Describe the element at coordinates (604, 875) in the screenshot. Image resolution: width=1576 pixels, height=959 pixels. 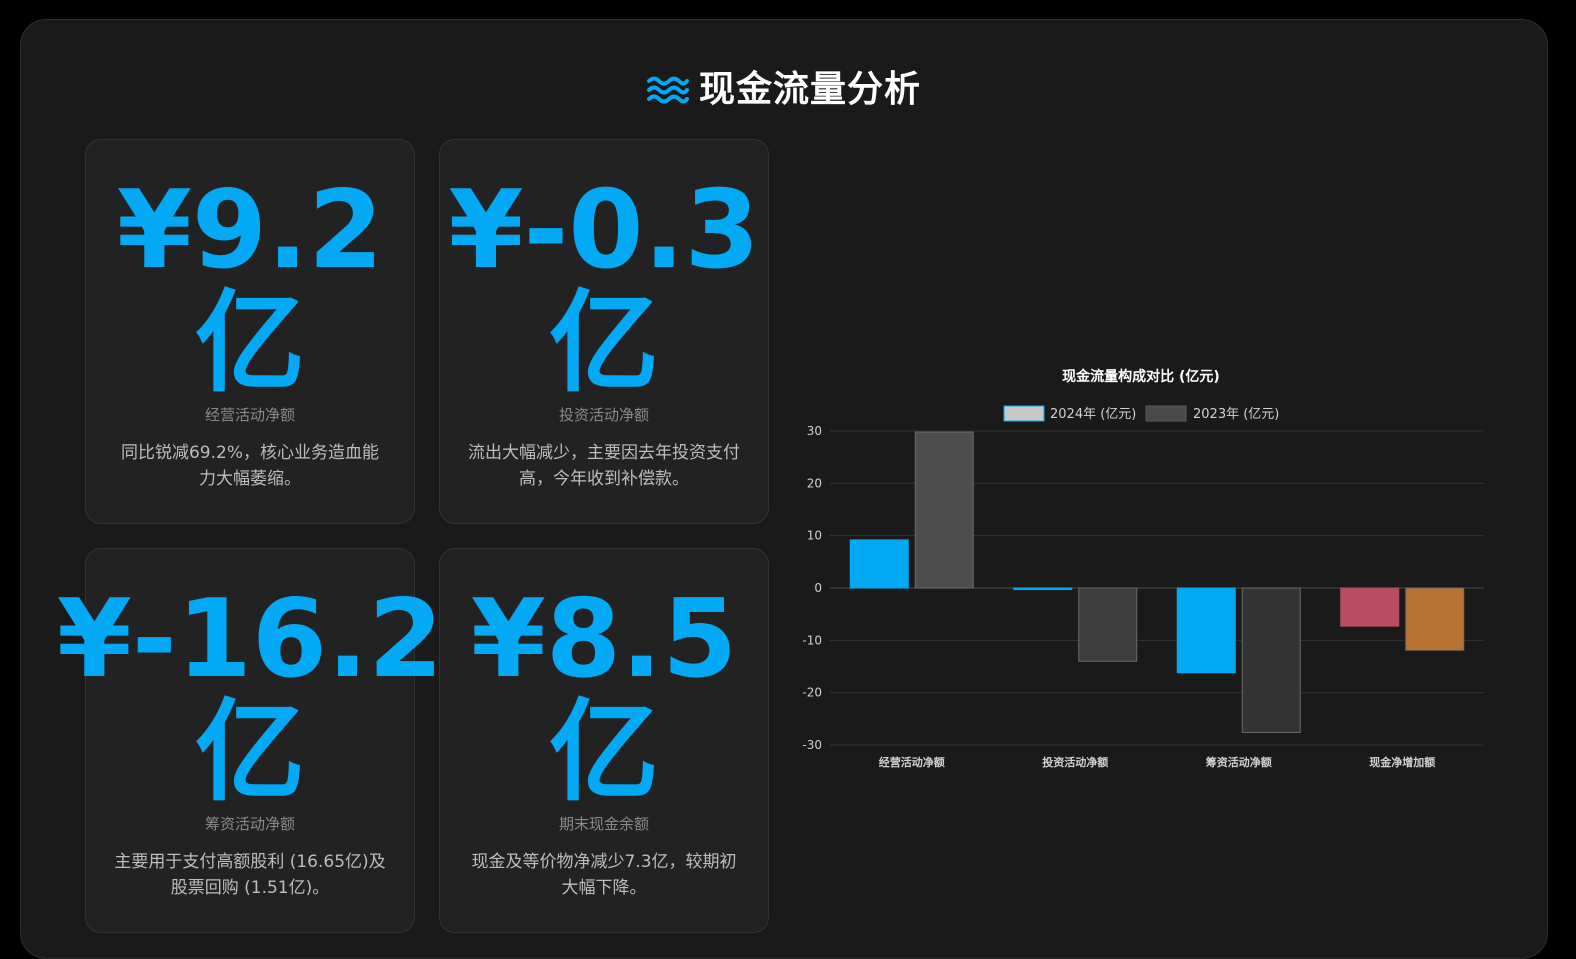
I see `metric-description: 现金及等价物净减少7.3亿，较期初大幅下降。` at that location.